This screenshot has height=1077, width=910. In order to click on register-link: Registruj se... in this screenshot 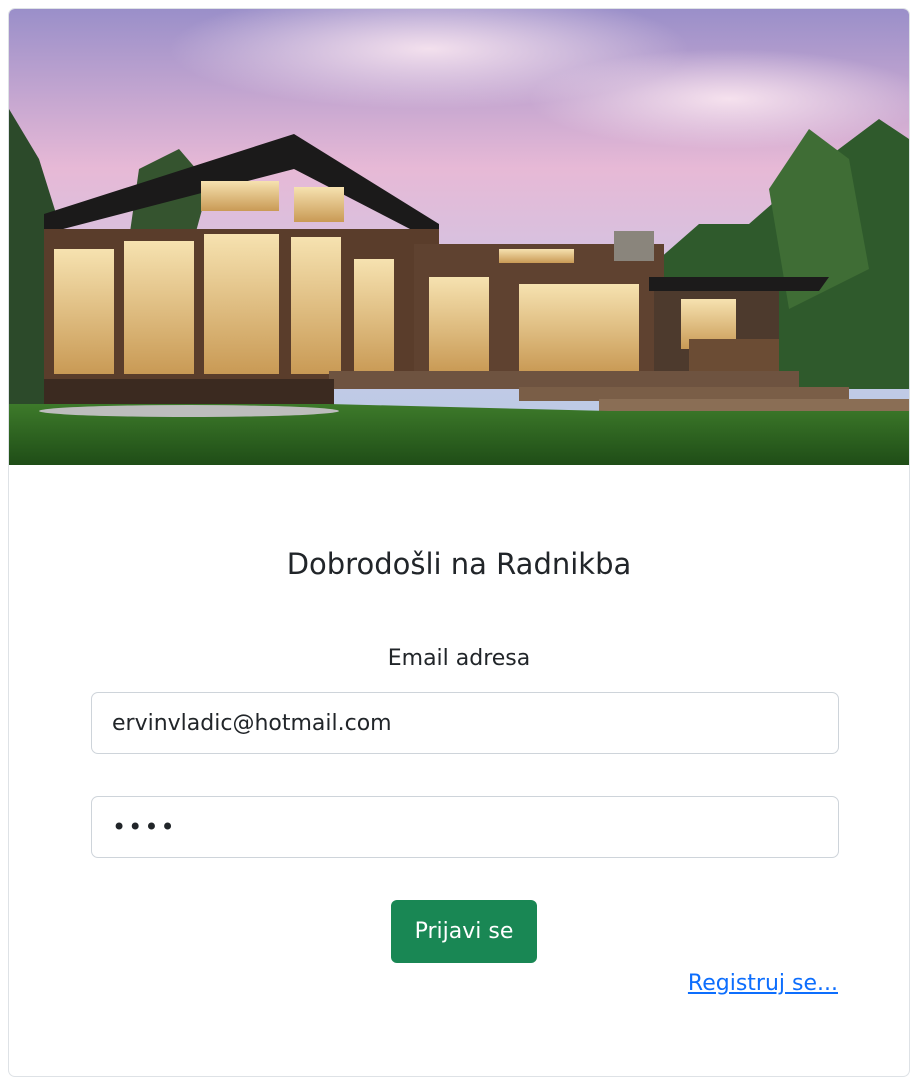, I will do `click(763, 983)`.